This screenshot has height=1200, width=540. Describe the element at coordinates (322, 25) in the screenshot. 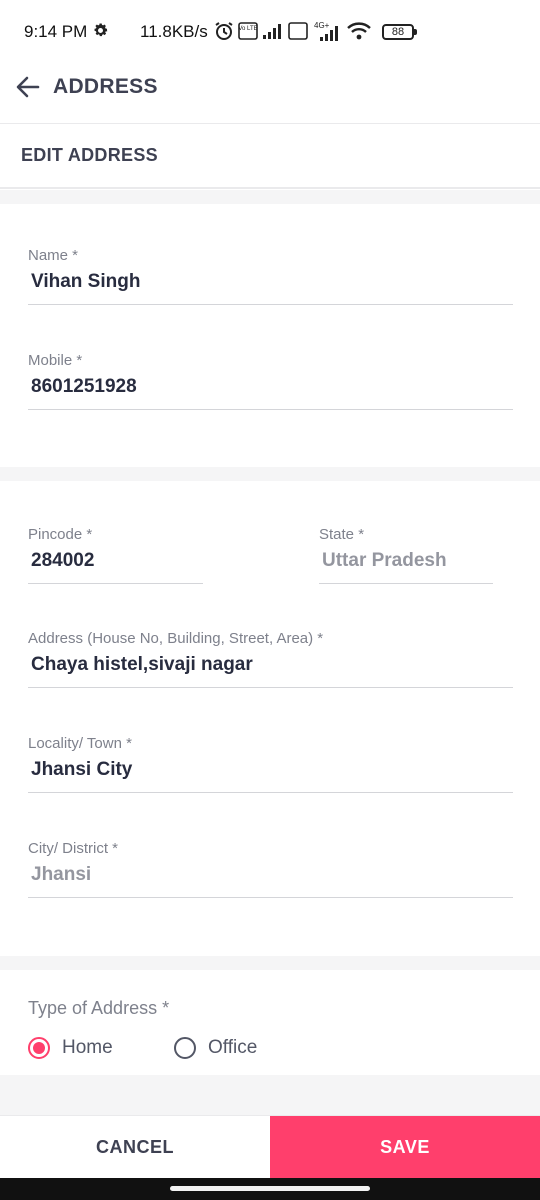

I see `svg-text: 4G+` at that location.